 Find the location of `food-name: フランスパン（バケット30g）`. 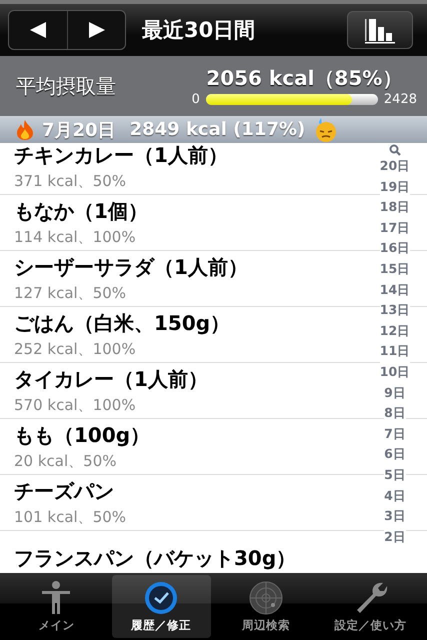

food-name: フランスパン（バケット30g） is located at coordinates (155, 558).